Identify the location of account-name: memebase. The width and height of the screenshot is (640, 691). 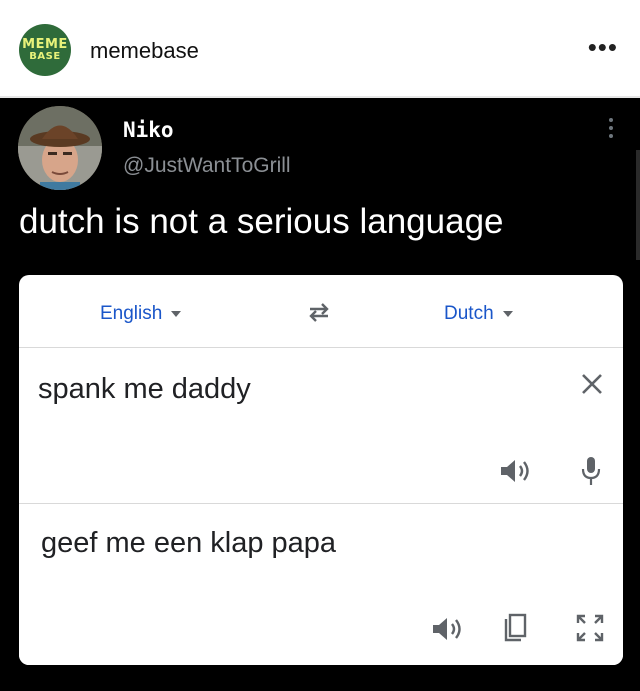
(144, 51).